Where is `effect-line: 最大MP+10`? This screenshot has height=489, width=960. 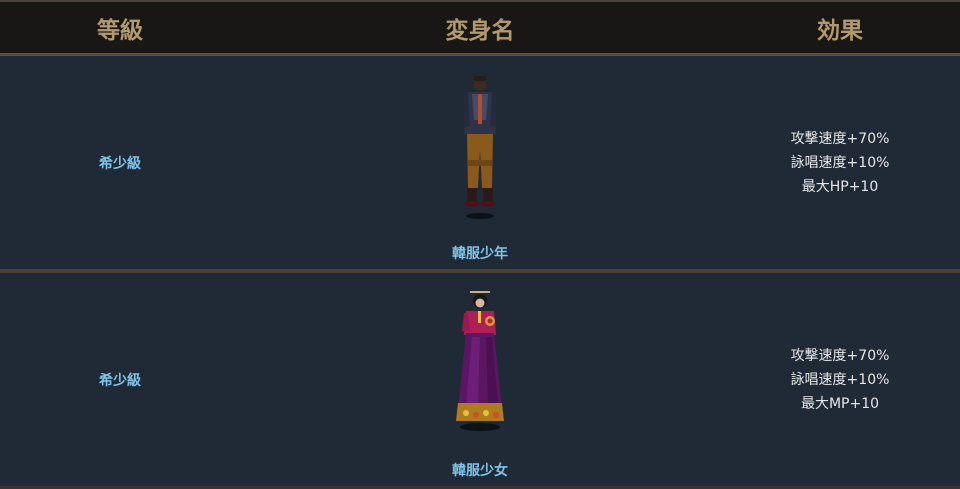
effect-line: 最大MP+10 is located at coordinates (840, 403).